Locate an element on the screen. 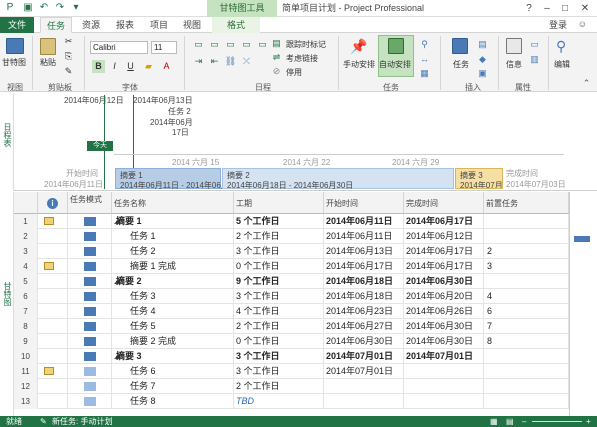 This screenshot has height=427, width=597. inspect-icon: ⚲ is located at coordinates (424, 44).